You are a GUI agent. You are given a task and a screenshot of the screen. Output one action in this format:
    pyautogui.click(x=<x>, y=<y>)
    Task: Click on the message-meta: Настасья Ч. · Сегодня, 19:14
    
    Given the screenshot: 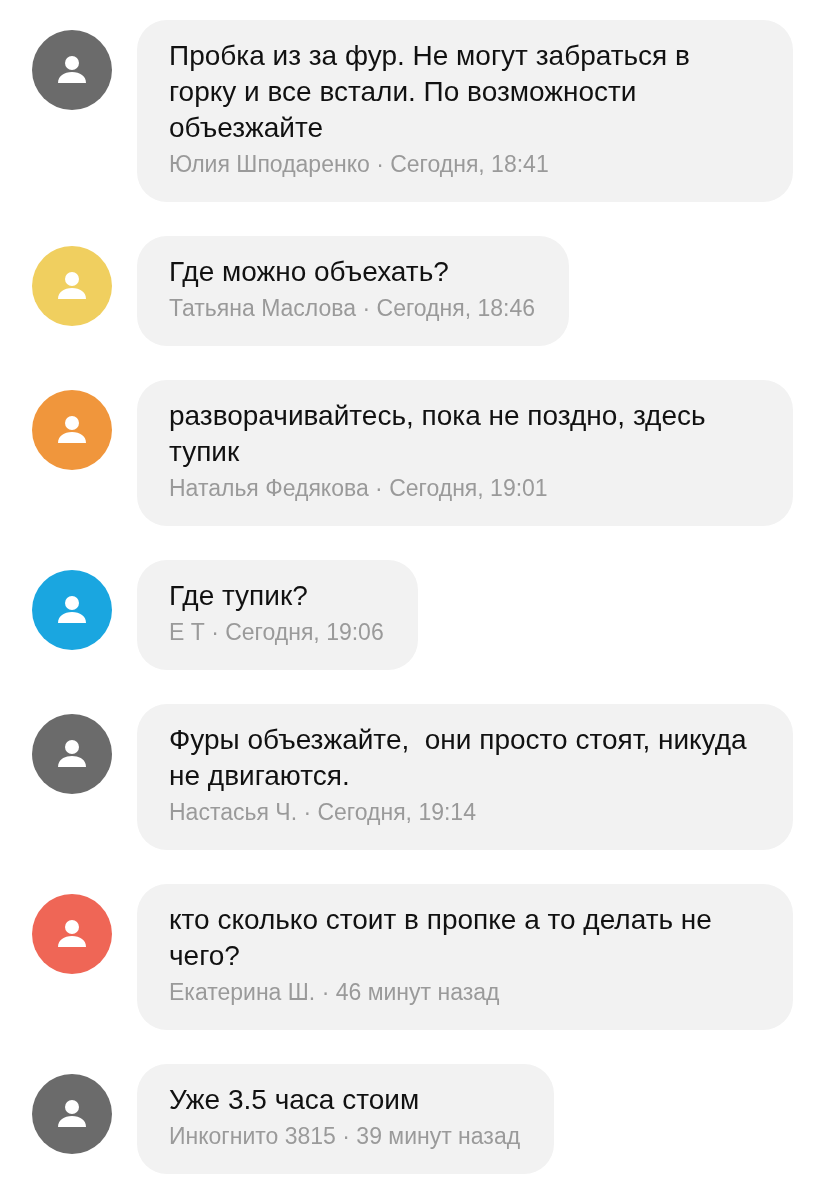 What is the action you would take?
    pyautogui.click(x=323, y=812)
    